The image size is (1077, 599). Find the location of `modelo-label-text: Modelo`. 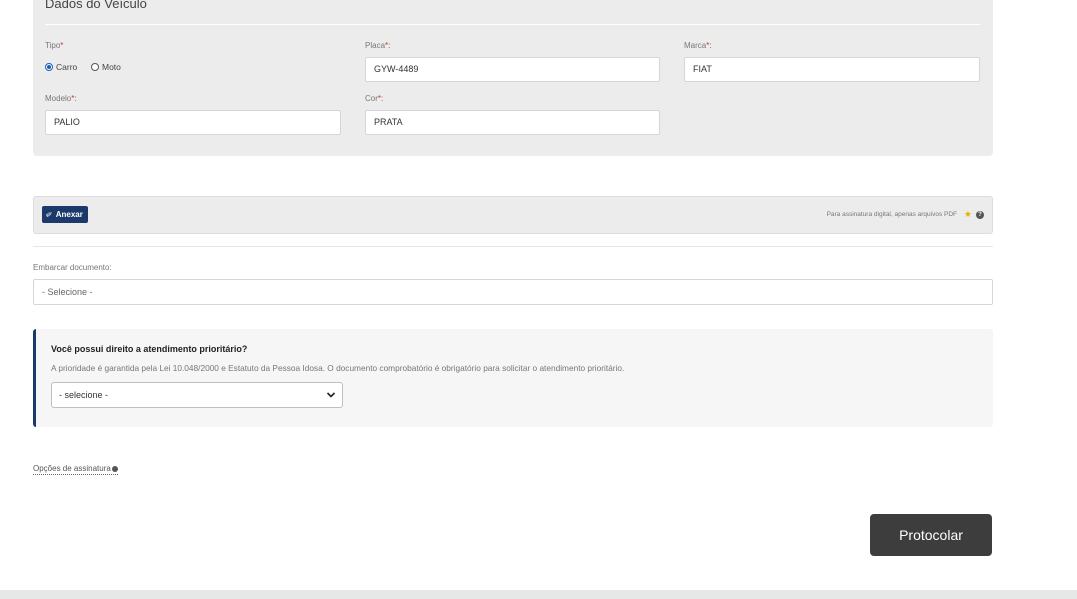

modelo-label-text: Modelo is located at coordinates (58, 98).